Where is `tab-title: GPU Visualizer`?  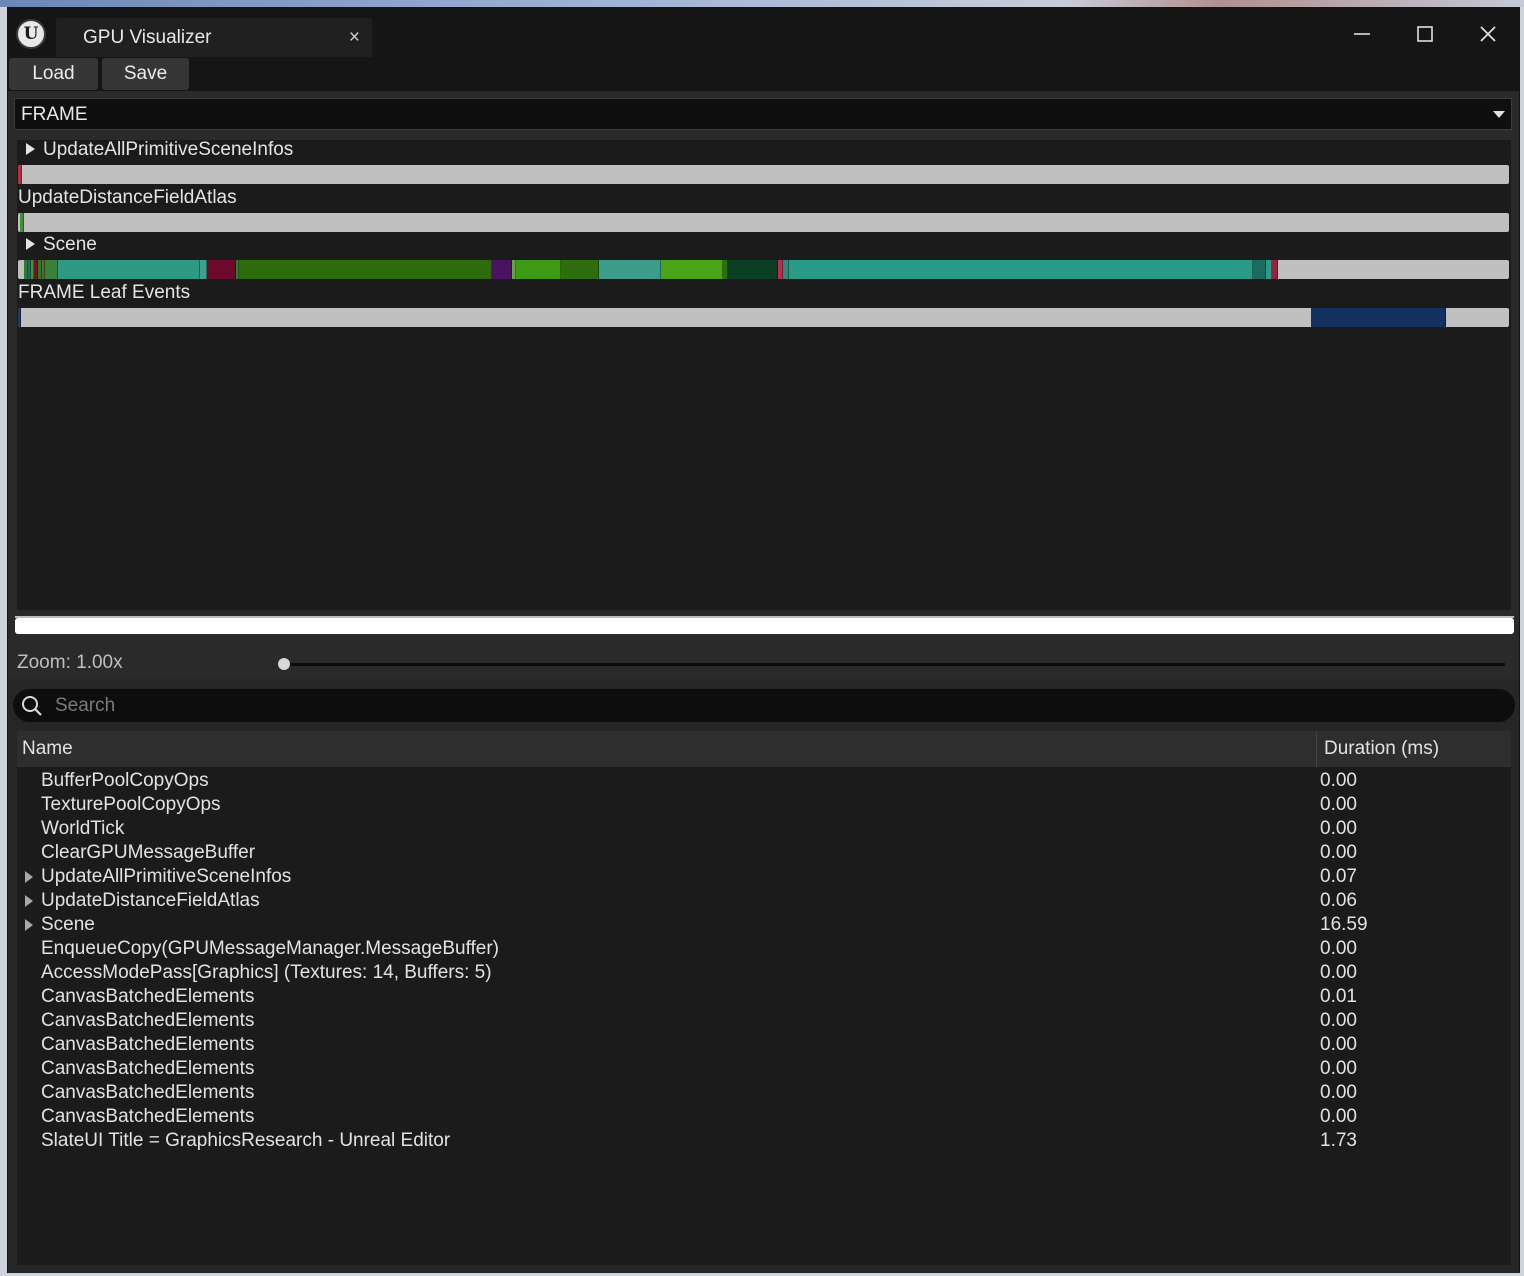 tab-title: GPU Visualizer is located at coordinates (147, 37).